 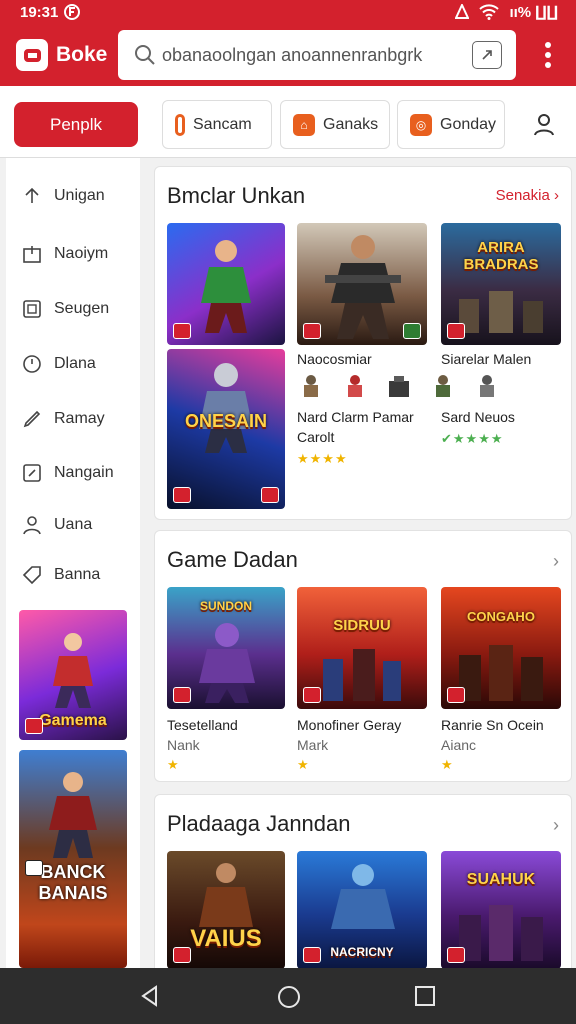 I want to click on tab-sancam: Sancam, so click(x=217, y=124).